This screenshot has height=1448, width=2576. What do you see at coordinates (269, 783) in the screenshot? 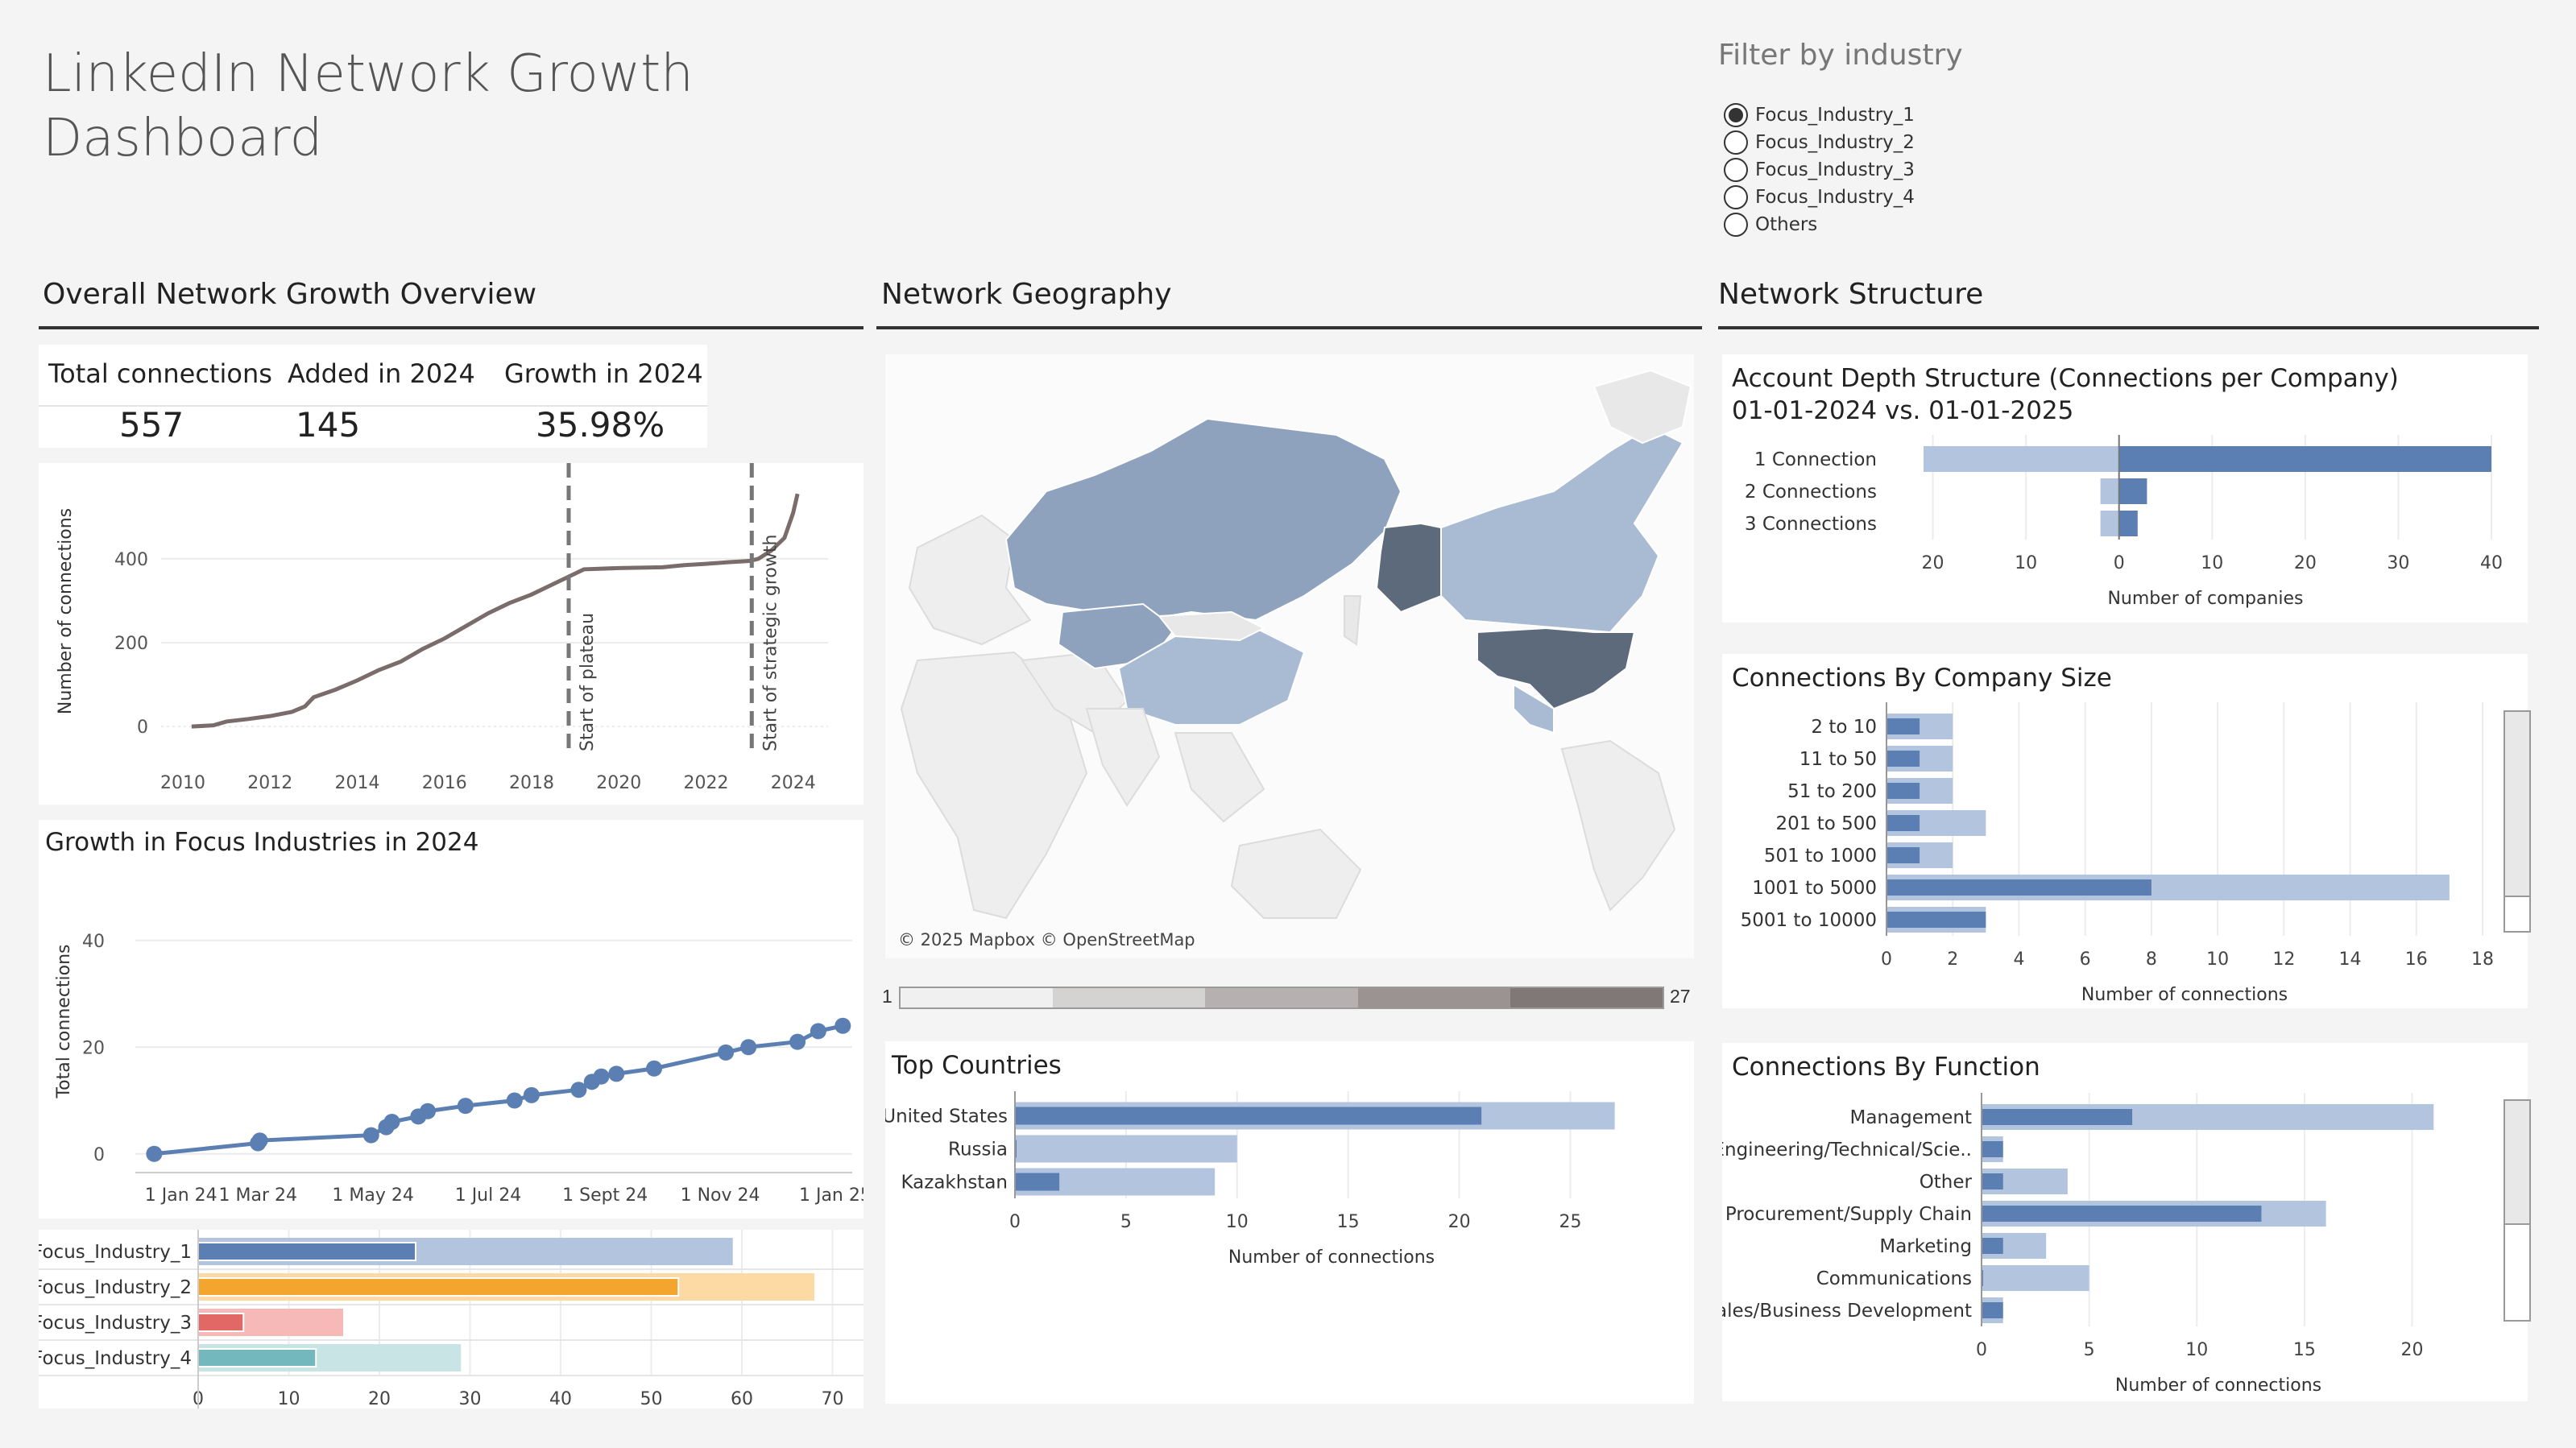
I see `x-tick-label: 2012` at bounding box center [269, 783].